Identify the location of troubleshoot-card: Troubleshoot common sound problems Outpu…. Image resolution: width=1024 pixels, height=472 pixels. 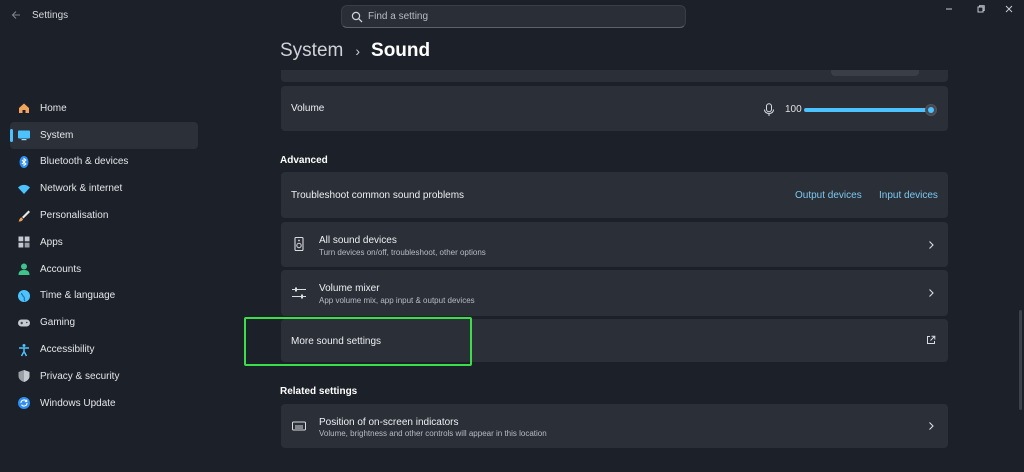
(614, 195).